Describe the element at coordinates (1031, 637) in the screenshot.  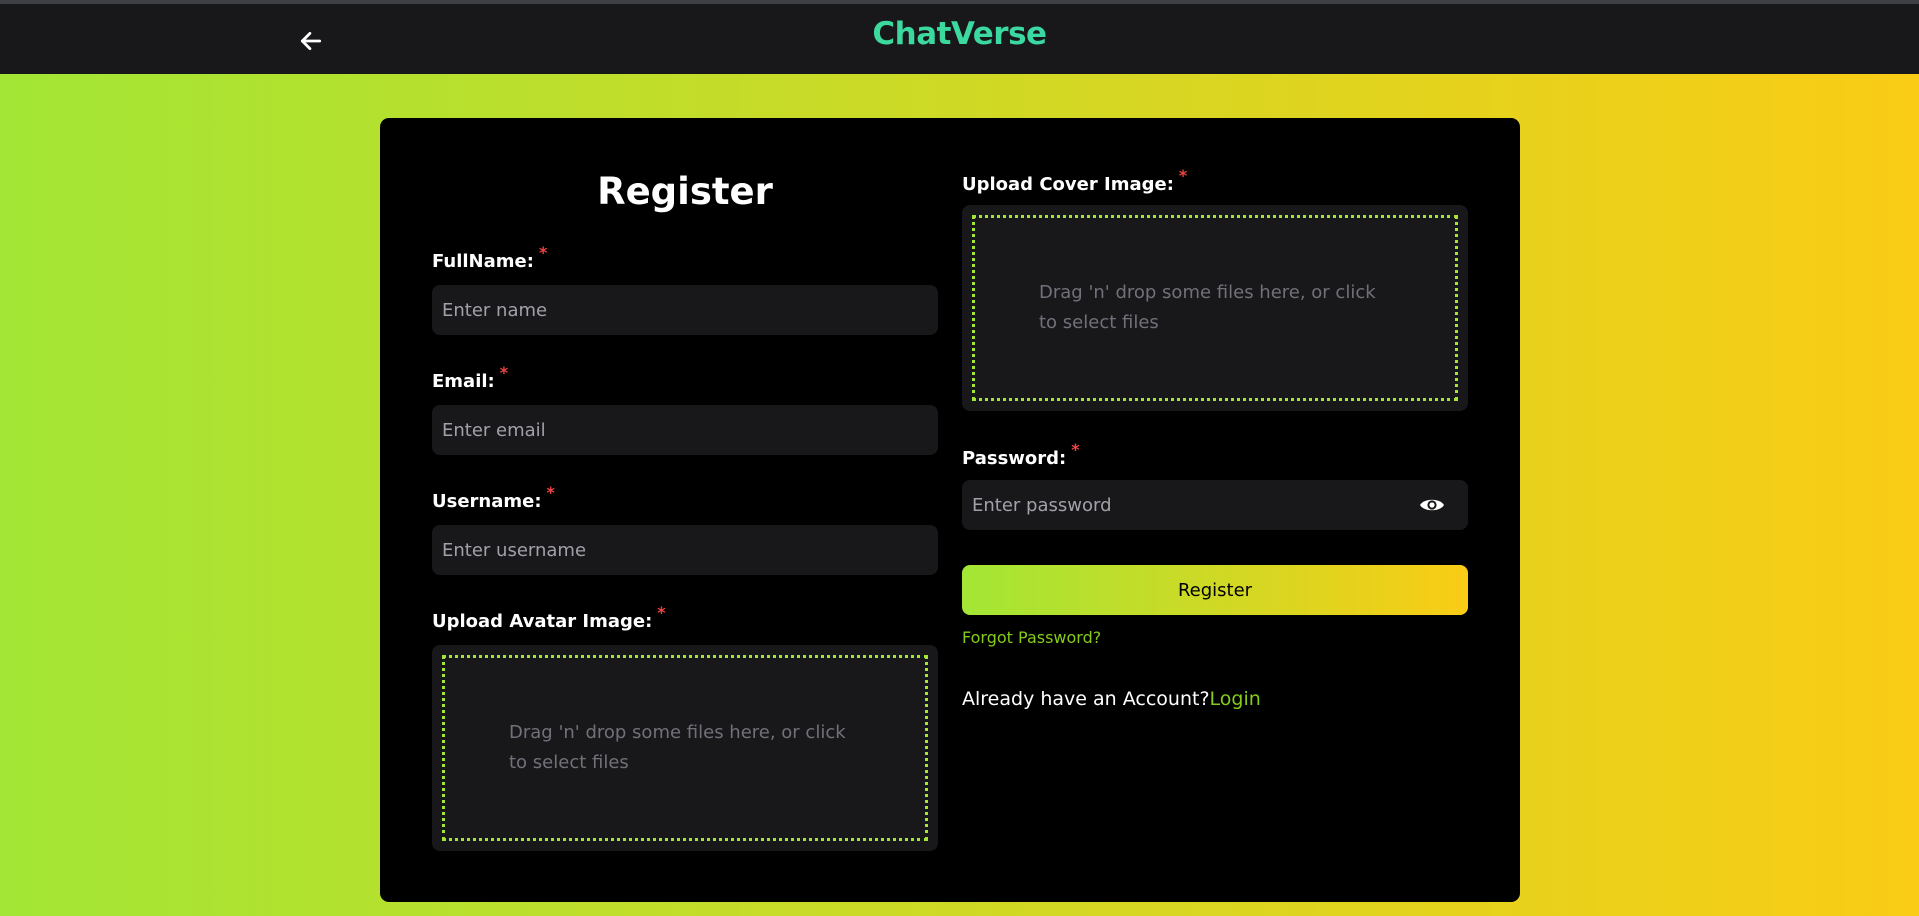
I see `forgot-password-link: Forgot Password?` at that location.